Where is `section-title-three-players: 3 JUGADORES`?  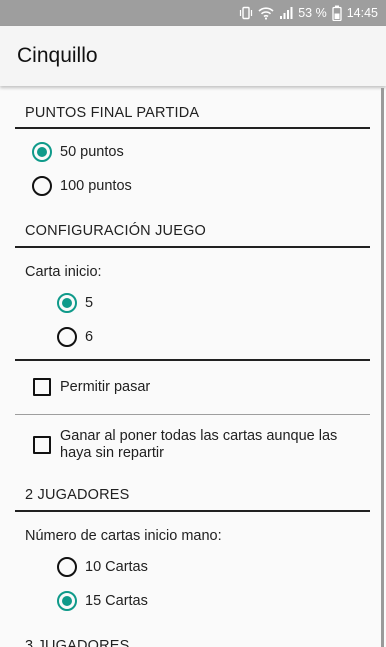 section-title-three-players: 3 JUGADORES is located at coordinates (77, 642).